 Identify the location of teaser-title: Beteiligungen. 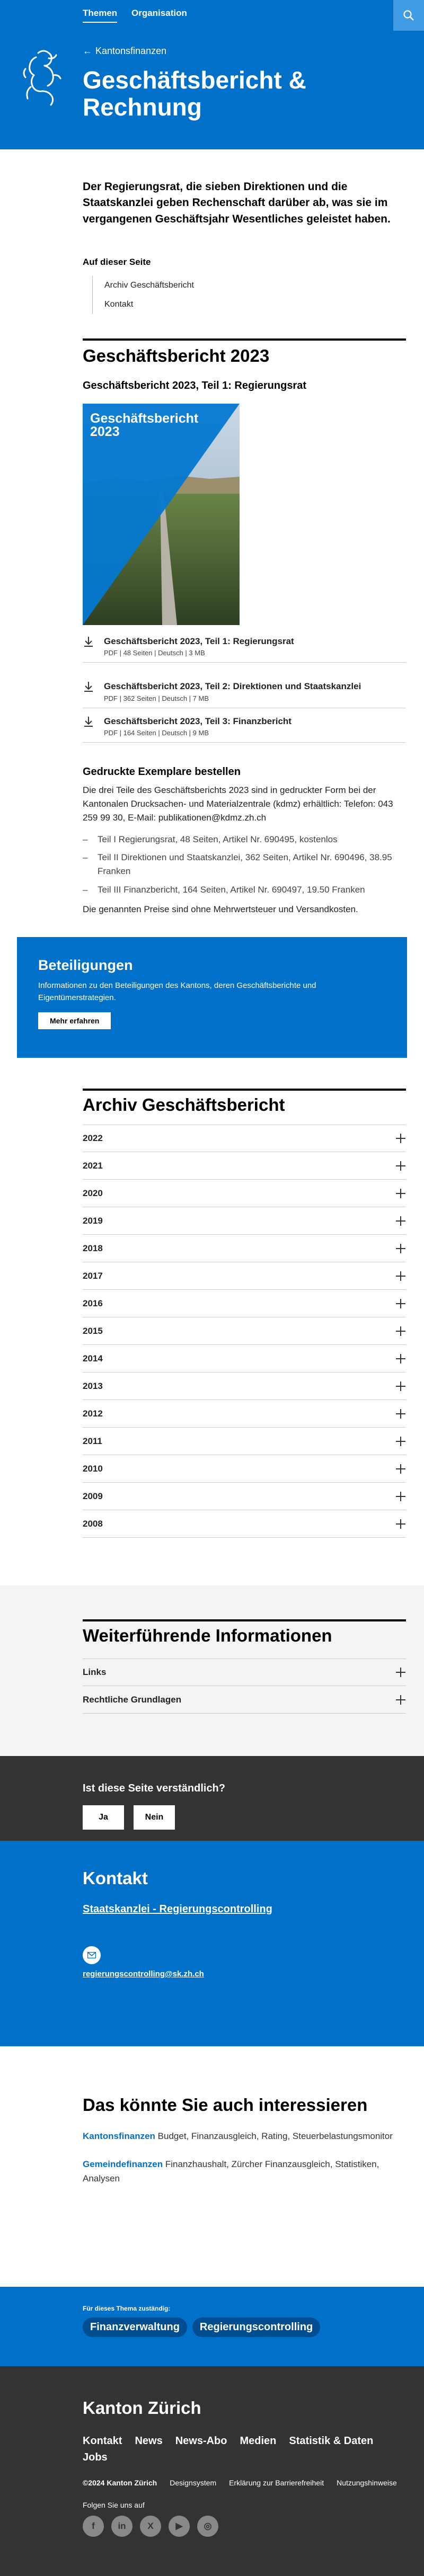
(85, 965).